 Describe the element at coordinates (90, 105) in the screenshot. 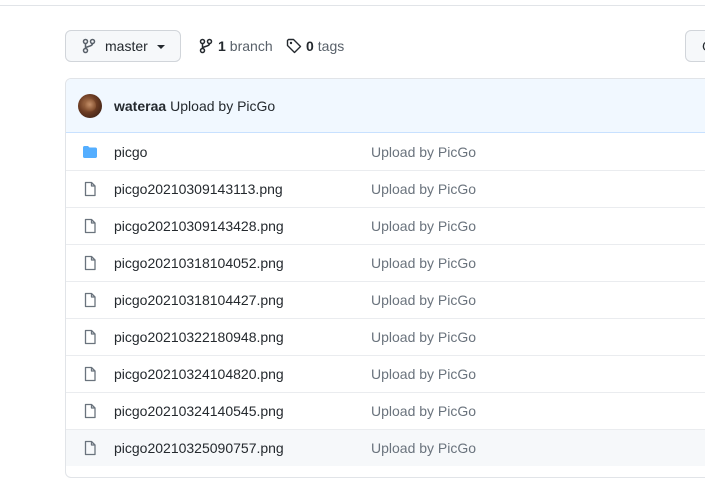

I see `avatar` at that location.